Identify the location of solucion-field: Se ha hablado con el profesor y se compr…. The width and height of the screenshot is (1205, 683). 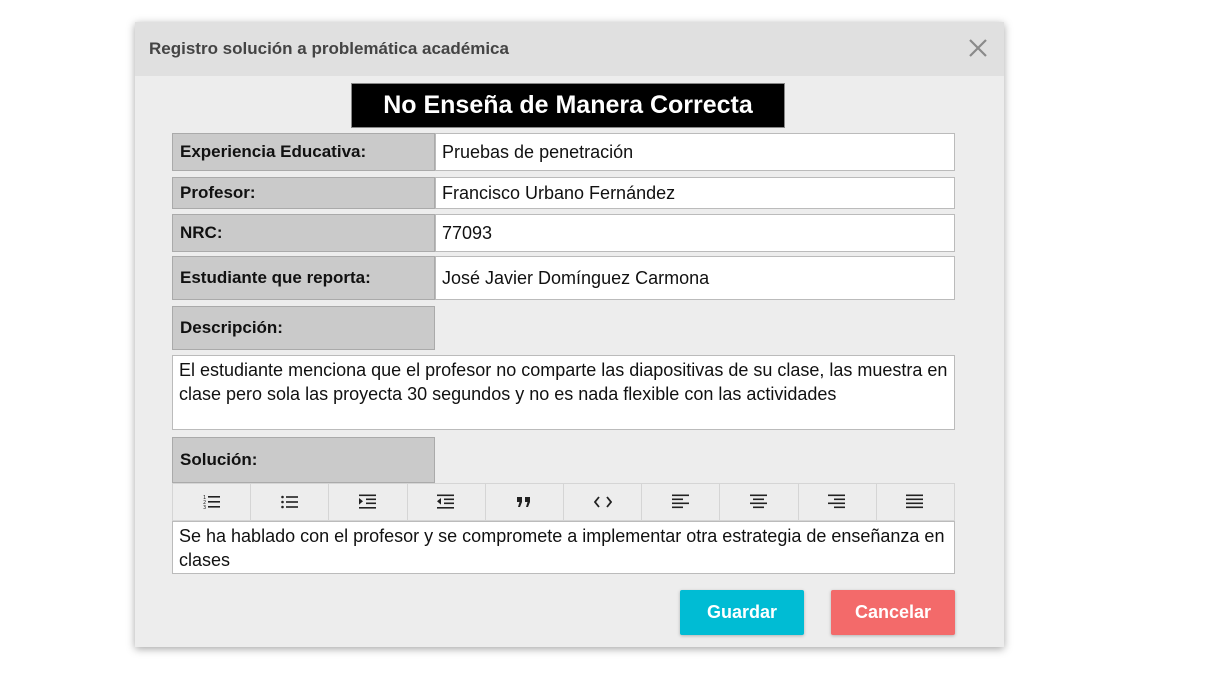
(563, 547).